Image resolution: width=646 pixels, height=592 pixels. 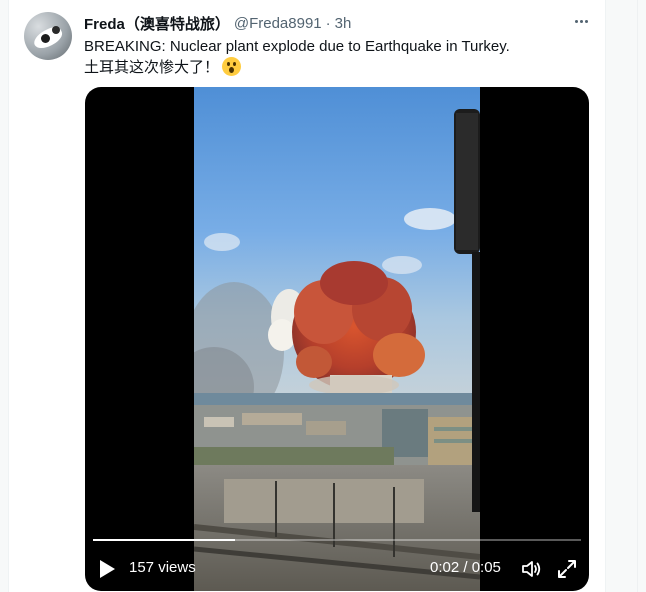 I want to click on fearful-face-emoji-icon, so click(x=232, y=66).